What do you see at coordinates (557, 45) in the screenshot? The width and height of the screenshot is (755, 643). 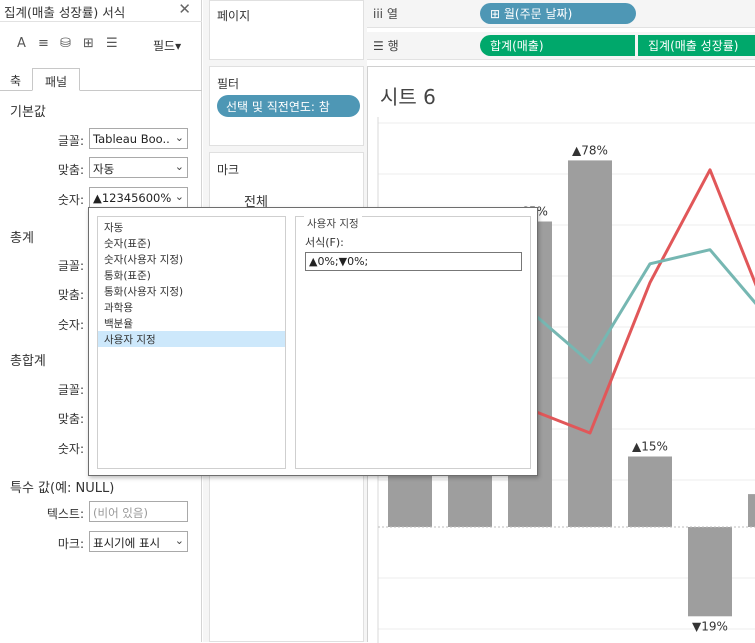 I see `rows-pill-sales: 합계(매출)` at bounding box center [557, 45].